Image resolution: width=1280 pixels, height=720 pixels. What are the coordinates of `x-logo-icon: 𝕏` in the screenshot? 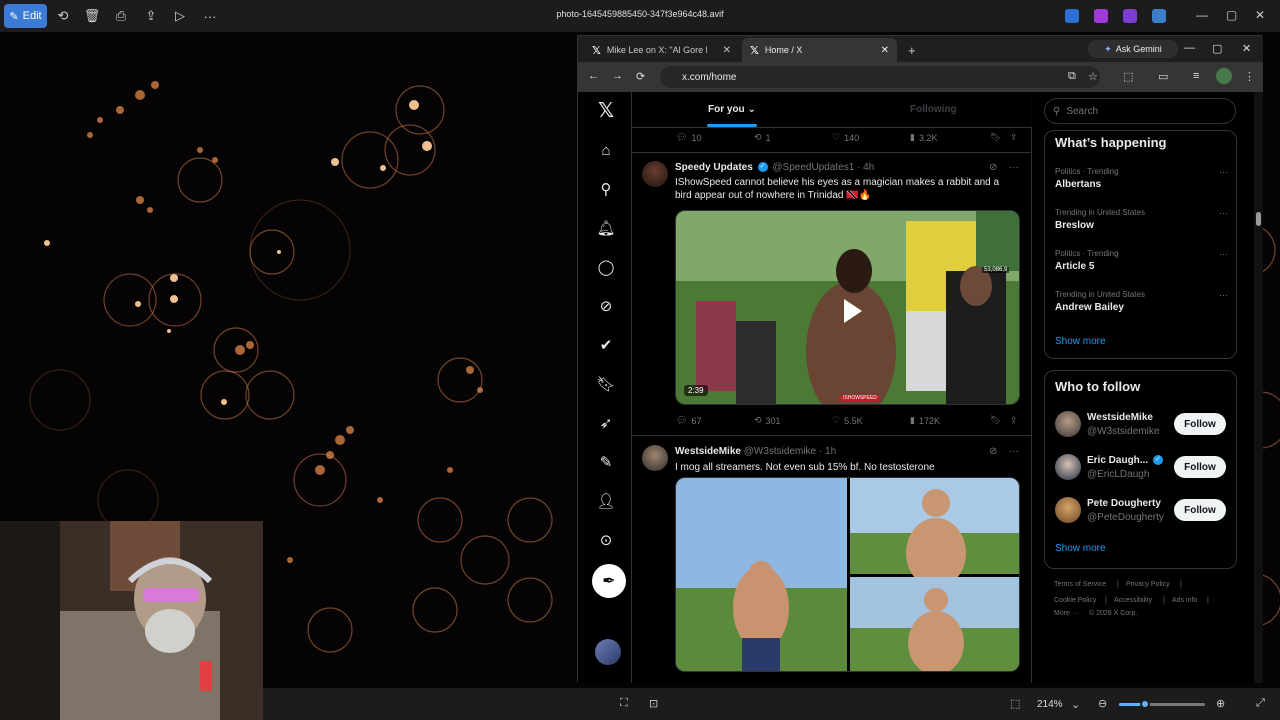 It's located at (606, 111).